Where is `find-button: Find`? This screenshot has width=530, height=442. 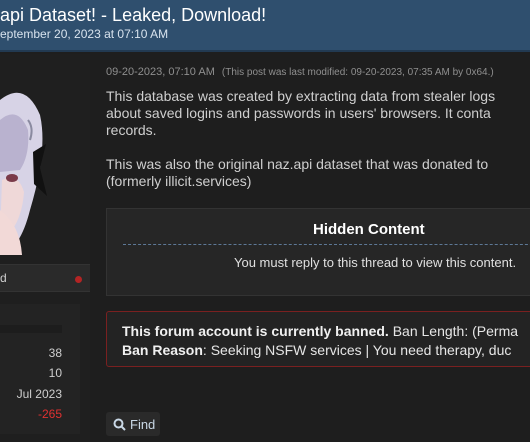
find-button: Find is located at coordinates (133, 424).